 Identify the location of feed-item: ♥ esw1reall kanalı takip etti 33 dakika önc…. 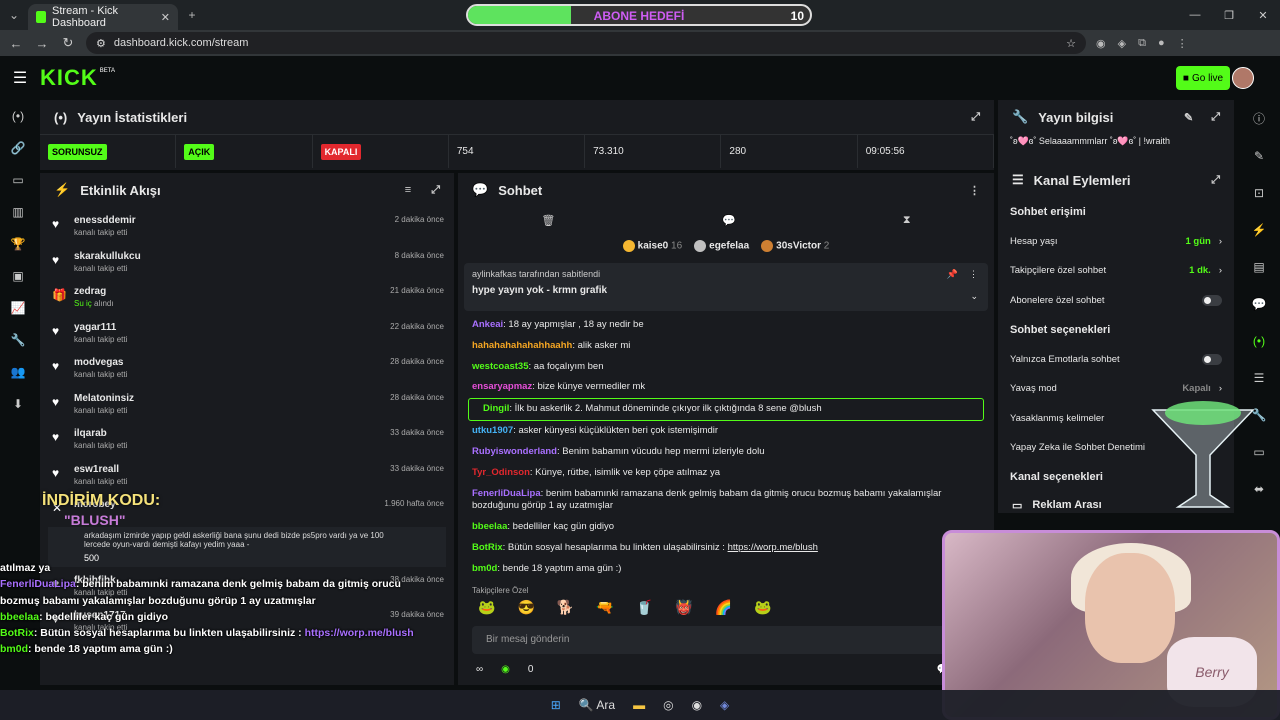
(247, 474).